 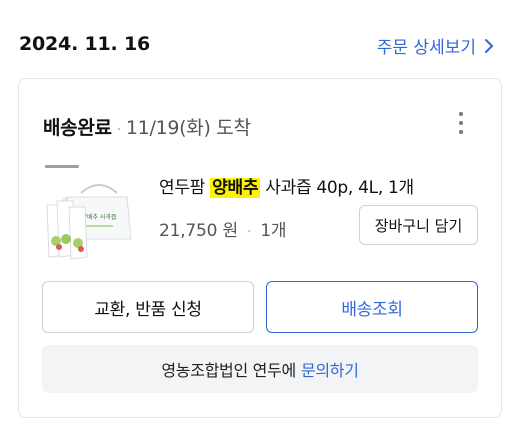 I want to click on arrival-date: 11/19(화) 도착, so click(x=188, y=128).